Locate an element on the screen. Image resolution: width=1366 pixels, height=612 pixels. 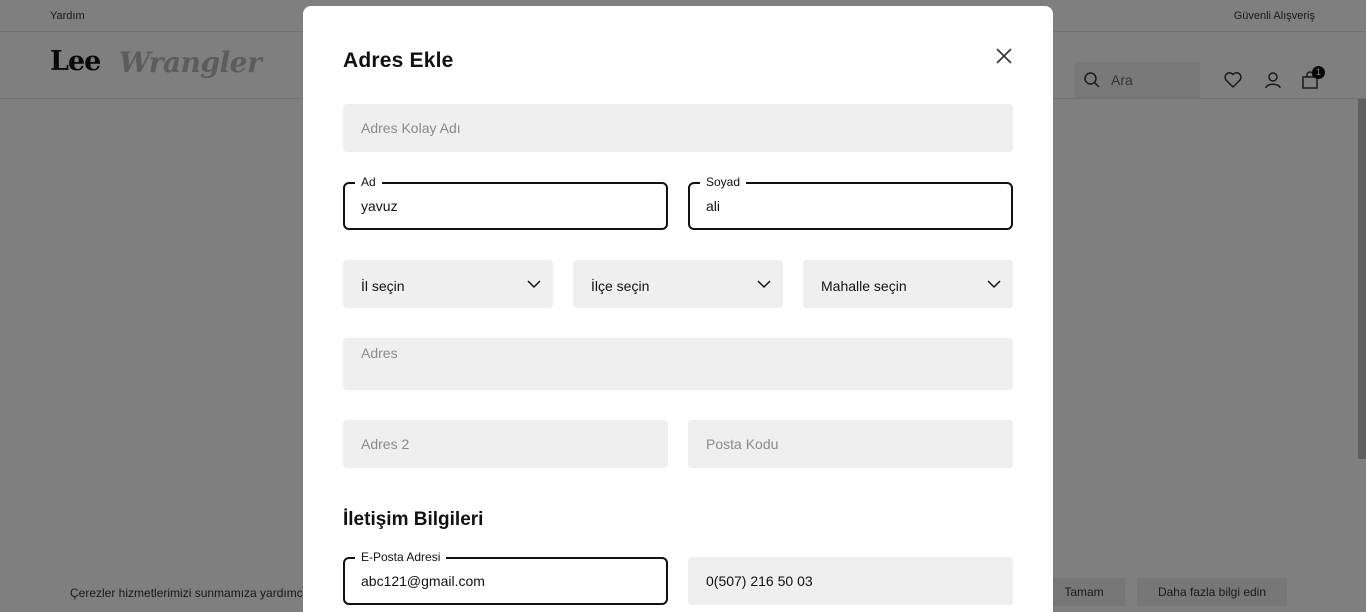
address-nickname-input: Adres Kolay Adı is located at coordinates (678, 128).